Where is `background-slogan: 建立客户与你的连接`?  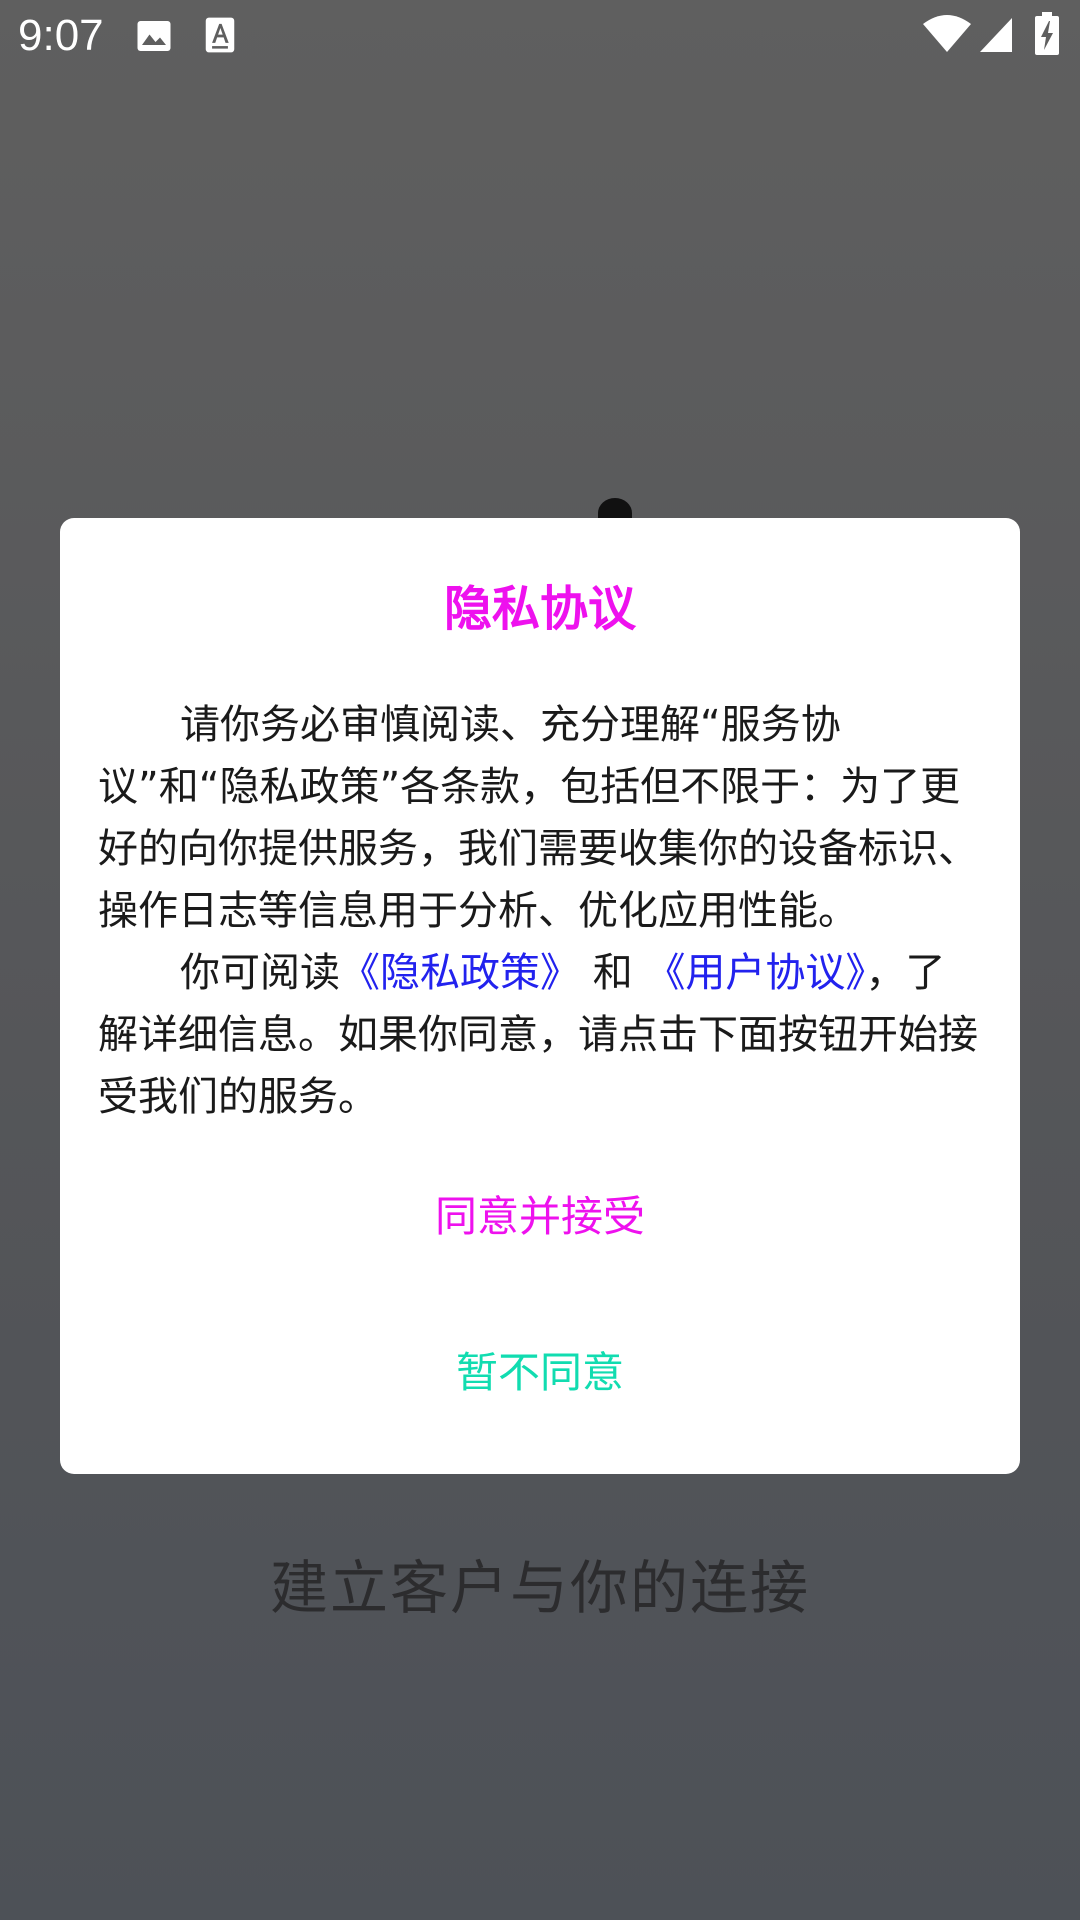 background-slogan: 建立客户与你的连接 is located at coordinates (539, 1588).